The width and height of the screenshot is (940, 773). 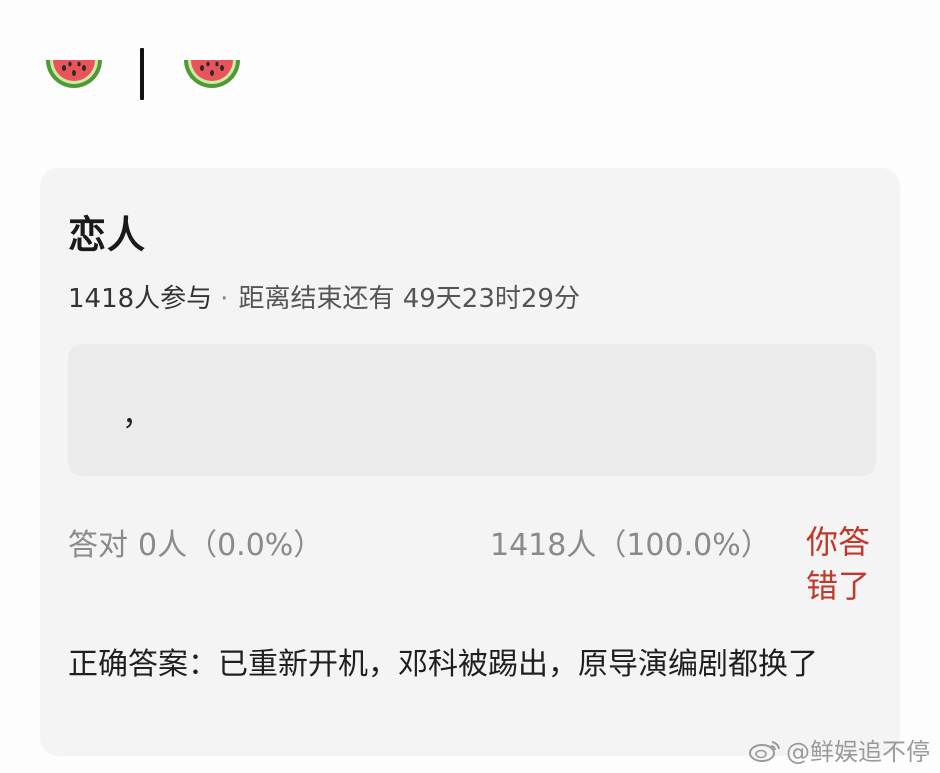 I want to click on poll-option: ，, so click(x=472, y=410).